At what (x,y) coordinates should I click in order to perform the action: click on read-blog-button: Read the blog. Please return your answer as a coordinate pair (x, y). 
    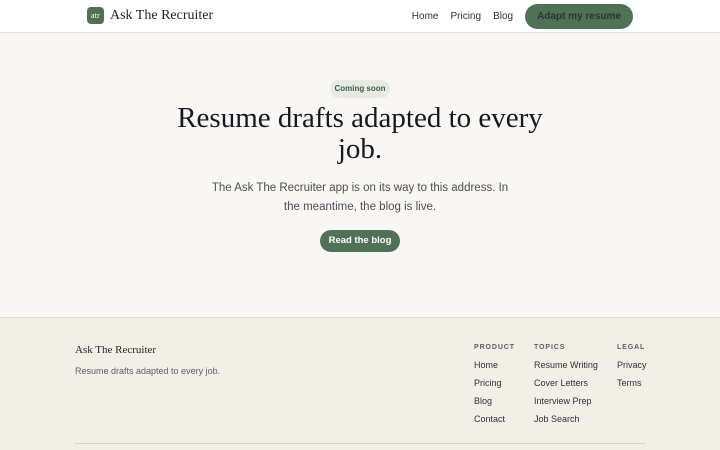
    Looking at the image, I should click on (360, 241).